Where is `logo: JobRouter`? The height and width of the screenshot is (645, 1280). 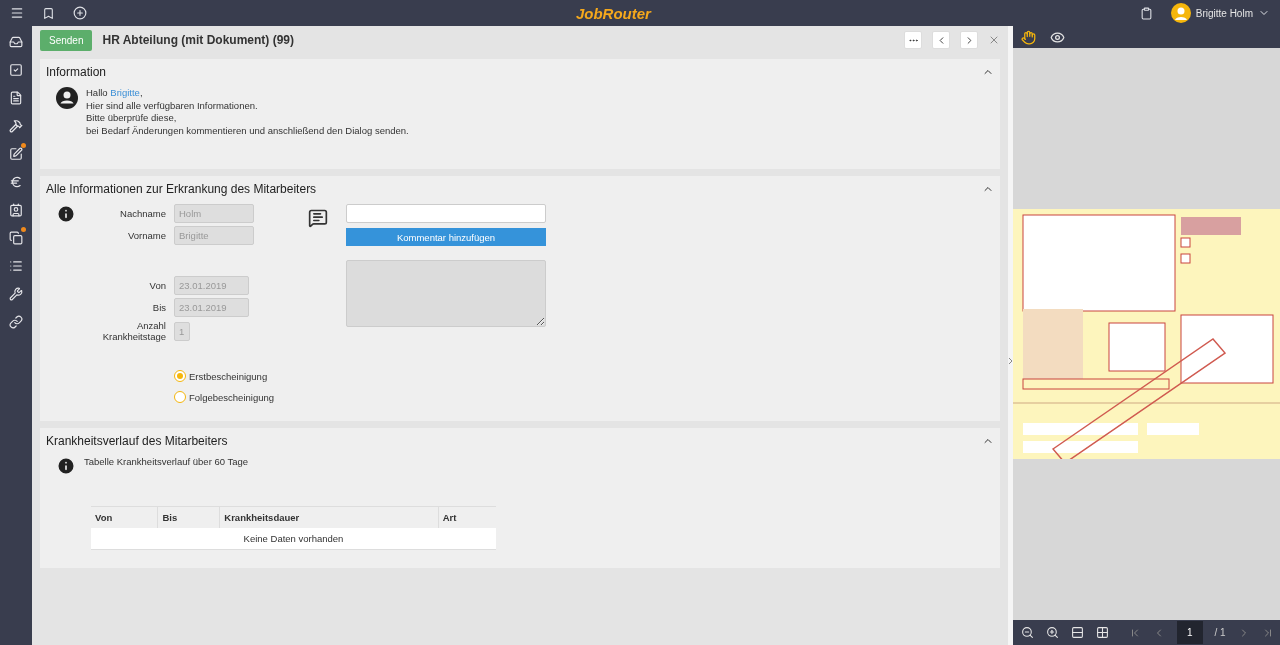
logo: JobRouter is located at coordinates (613, 13).